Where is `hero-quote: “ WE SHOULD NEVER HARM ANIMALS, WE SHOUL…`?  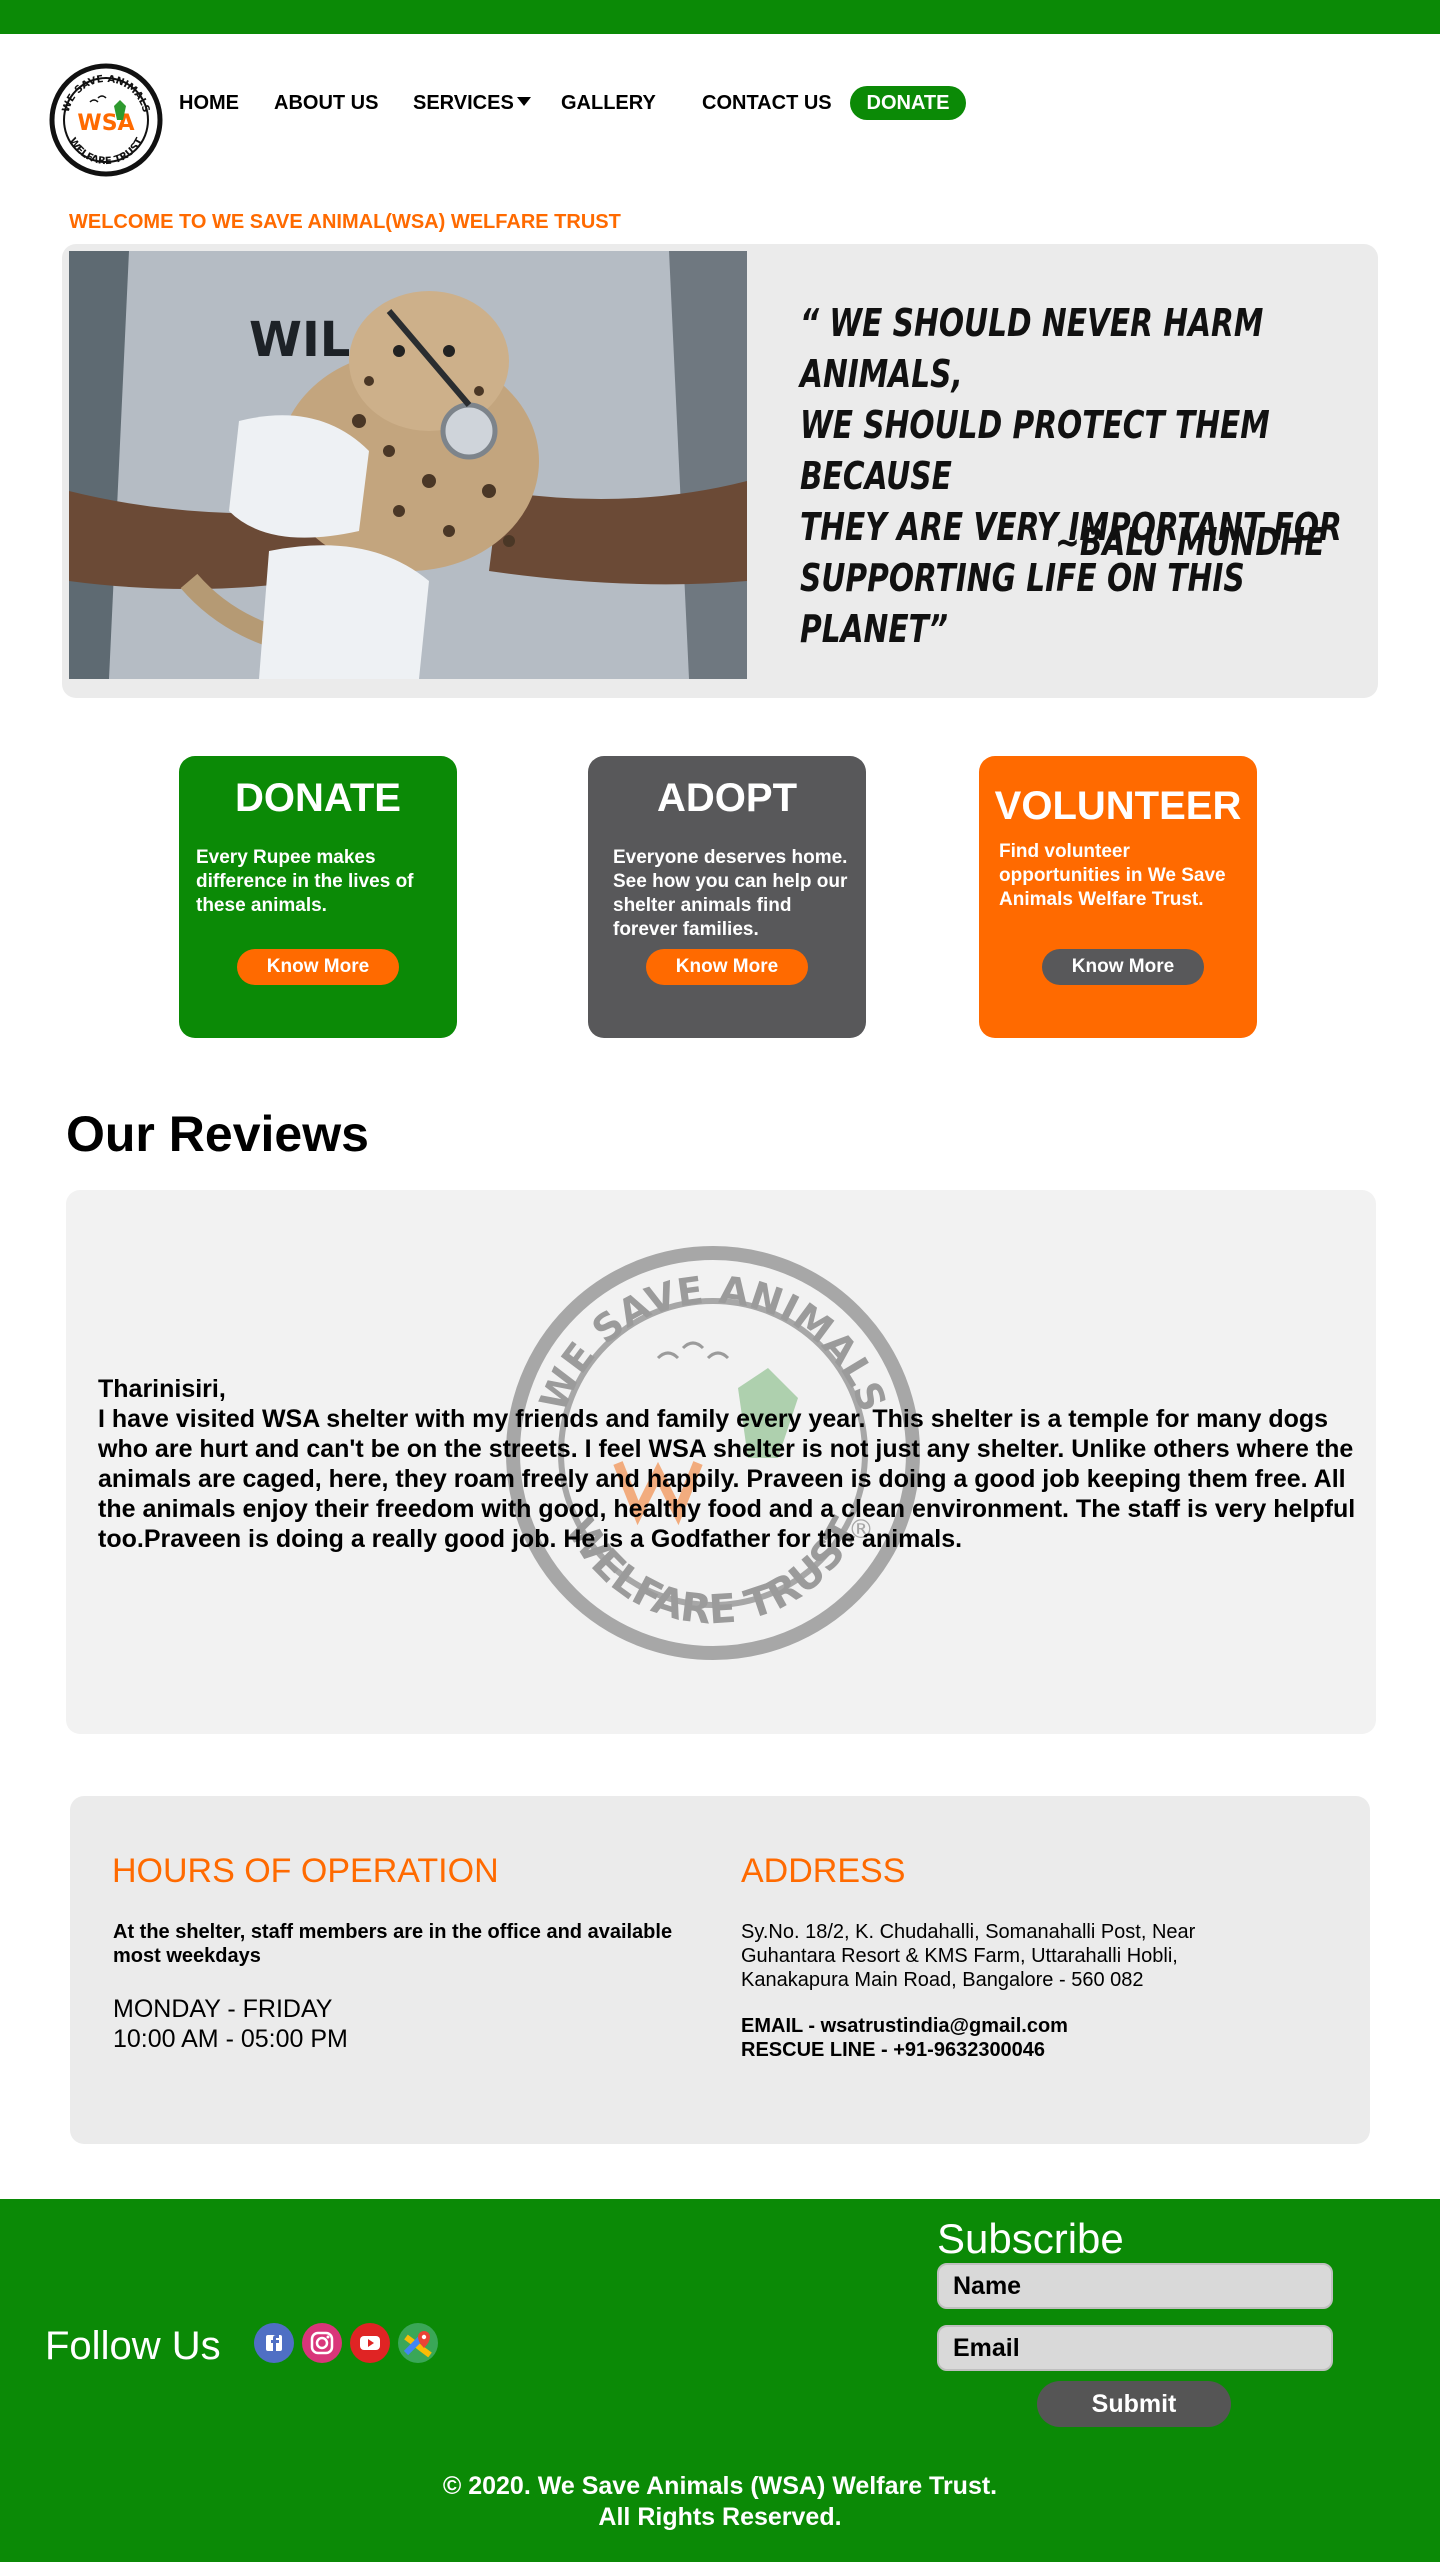
hero-quote: “ WE SHOULD NEVER HARM ANIMALS, WE SHOUL… is located at coordinates (1081, 476).